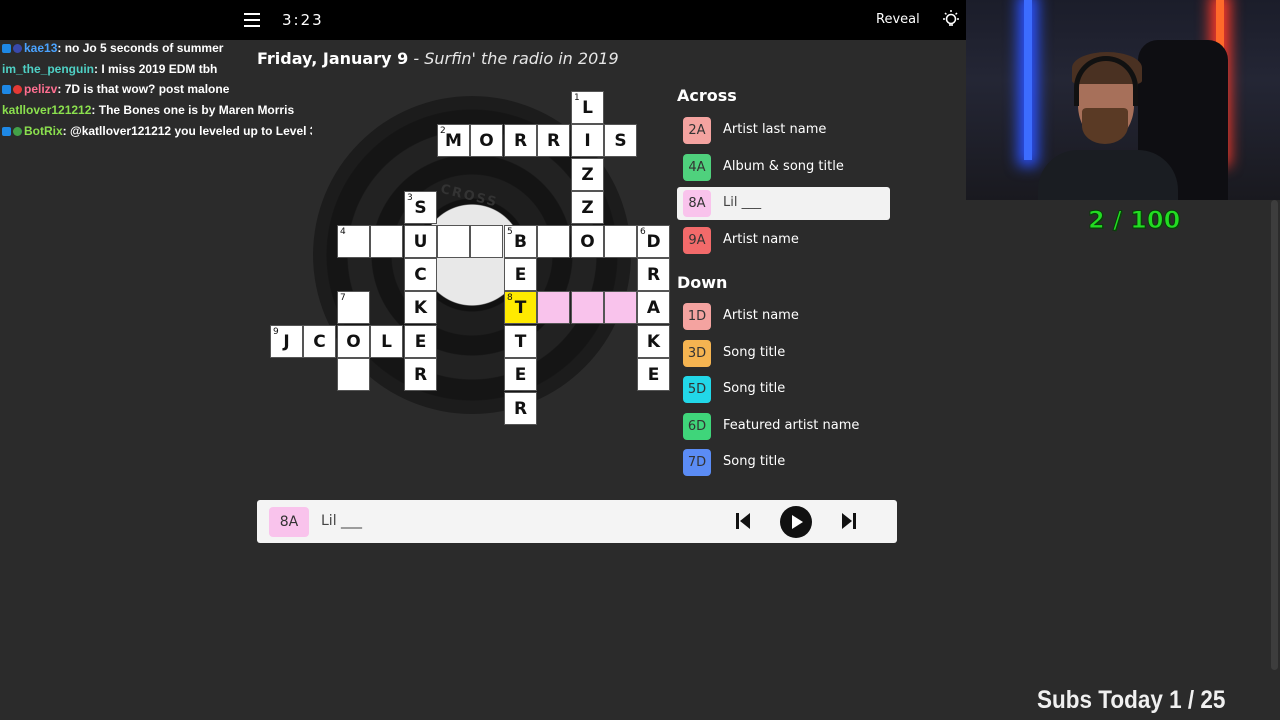 The height and width of the screenshot is (720, 1280). What do you see at coordinates (697, 167) in the screenshot?
I see `clue-id-badge: 4A` at bounding box center [697, 167].